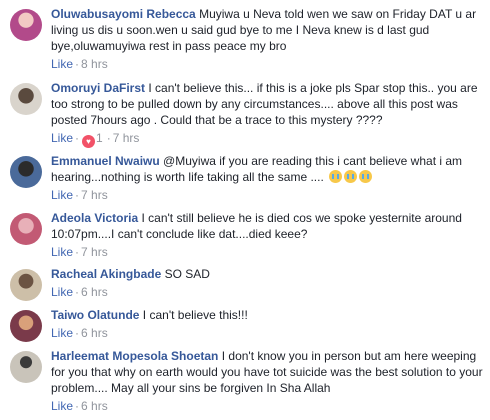 This screenshot has width=490, height=420. I want to click on comment-message: SO SAD, so click(187, 274).